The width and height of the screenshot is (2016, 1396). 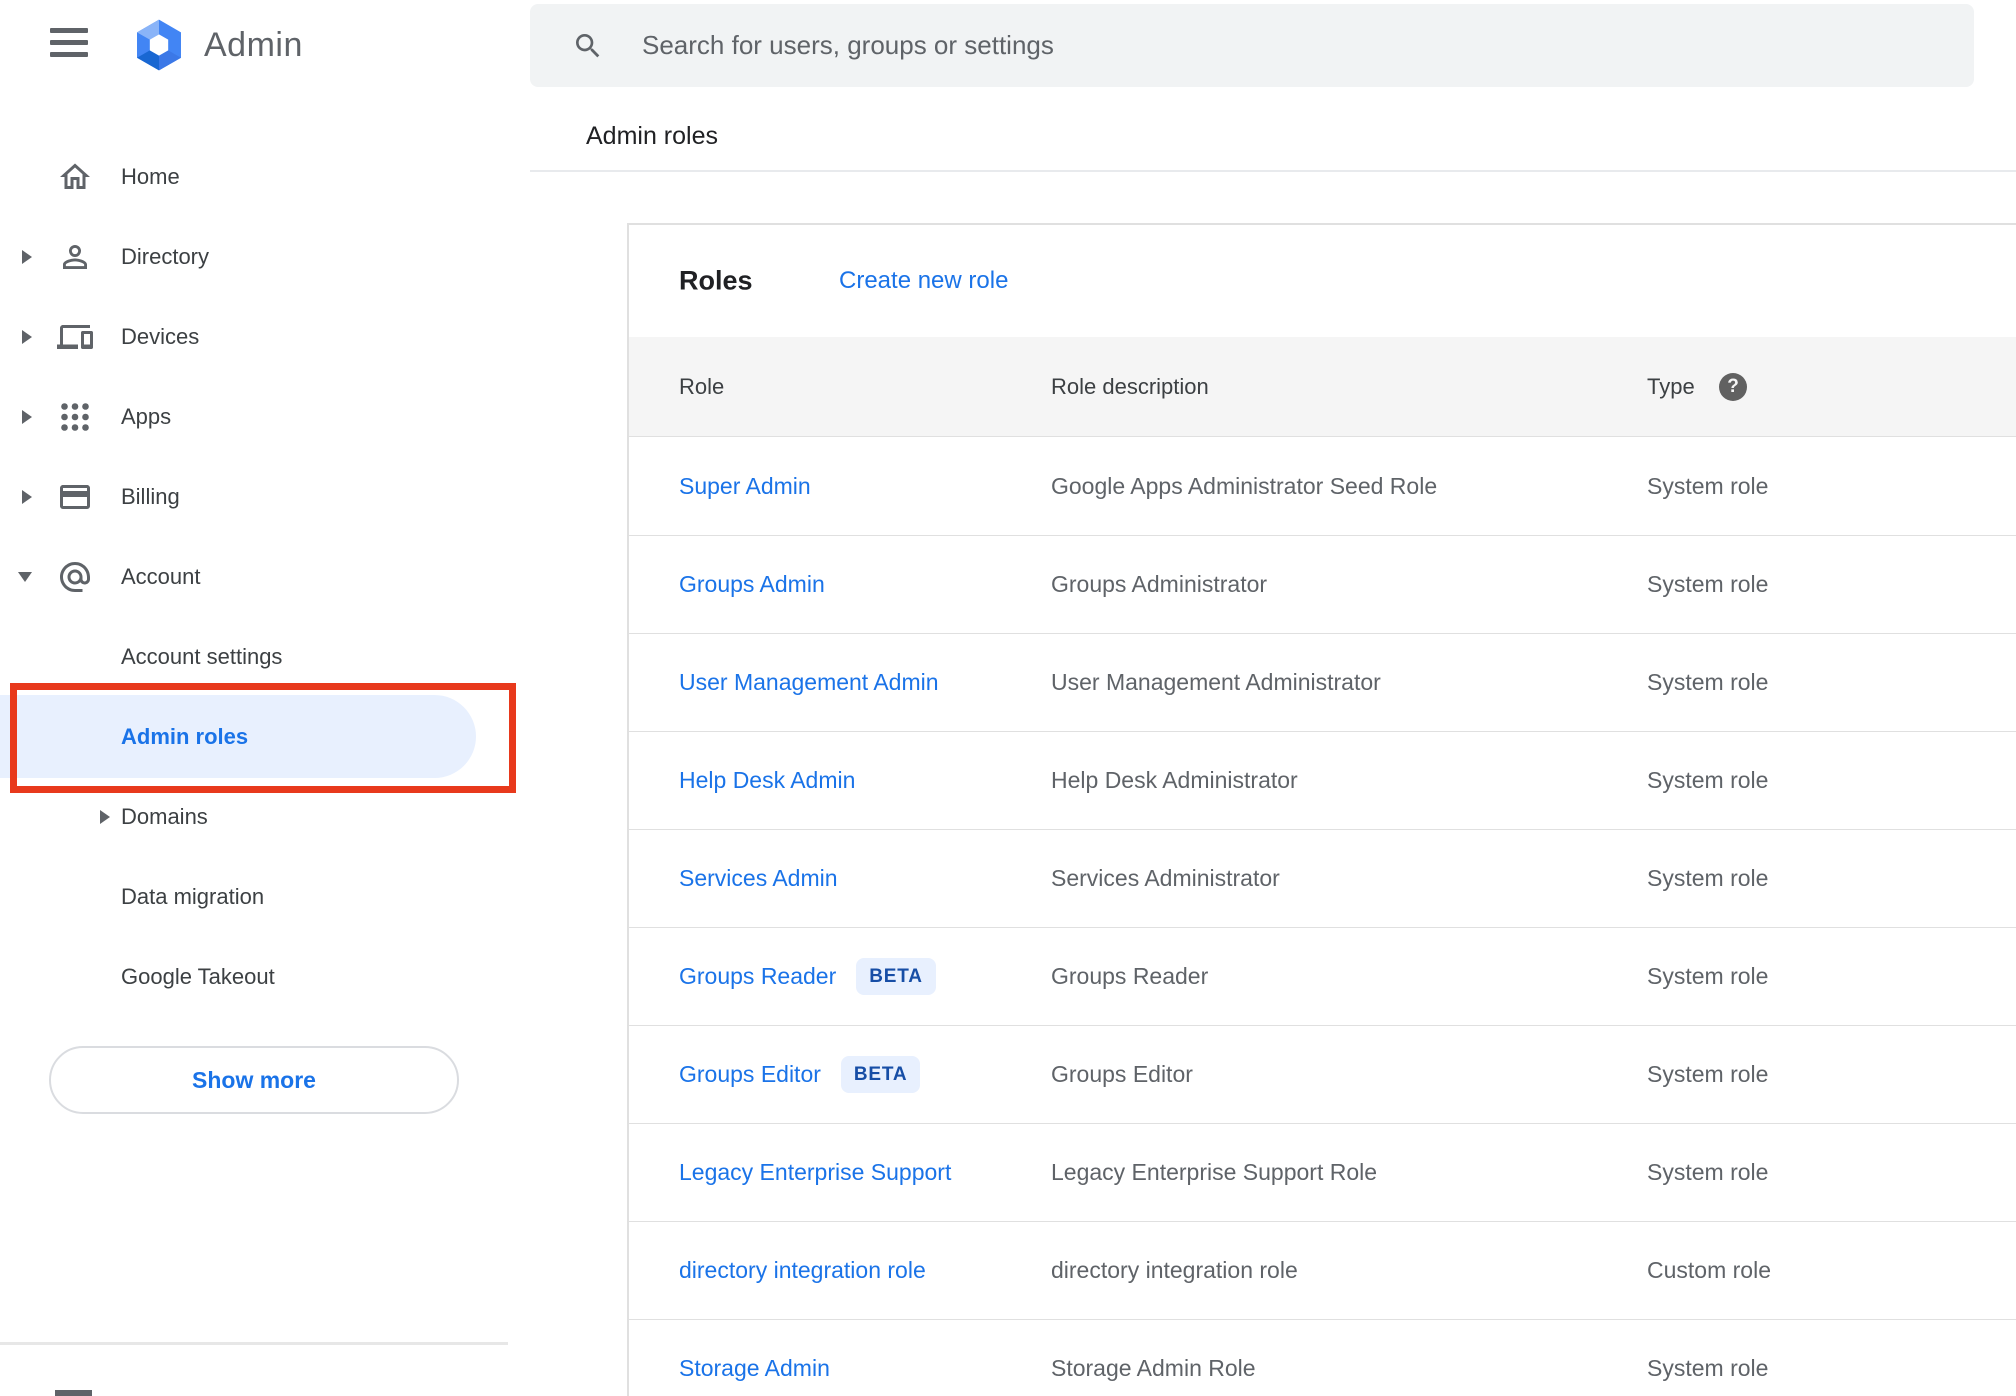 What do you see at coordinates (1293, 45) in the screenshot?
I see `search-input` at bounding box center [1293, 45].